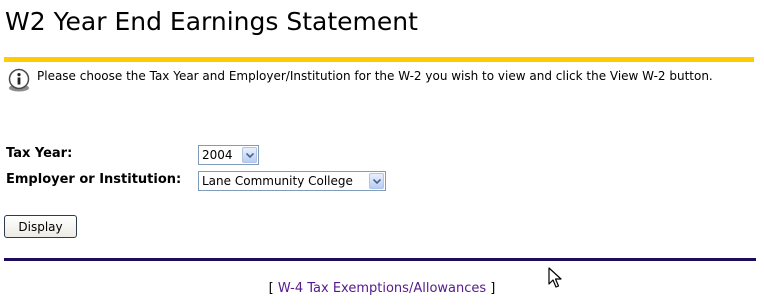 The image size is (764, 305). I want to click on employer-selected-value: Lane Community College, so click(277, 181).